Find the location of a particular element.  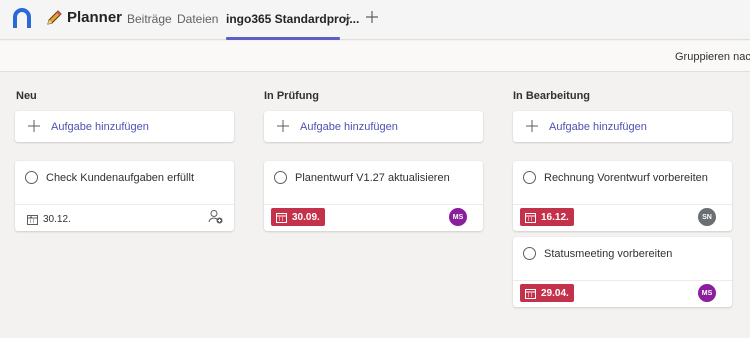

due-date-overdue: 16.12. is located at coordinates (547, 217).